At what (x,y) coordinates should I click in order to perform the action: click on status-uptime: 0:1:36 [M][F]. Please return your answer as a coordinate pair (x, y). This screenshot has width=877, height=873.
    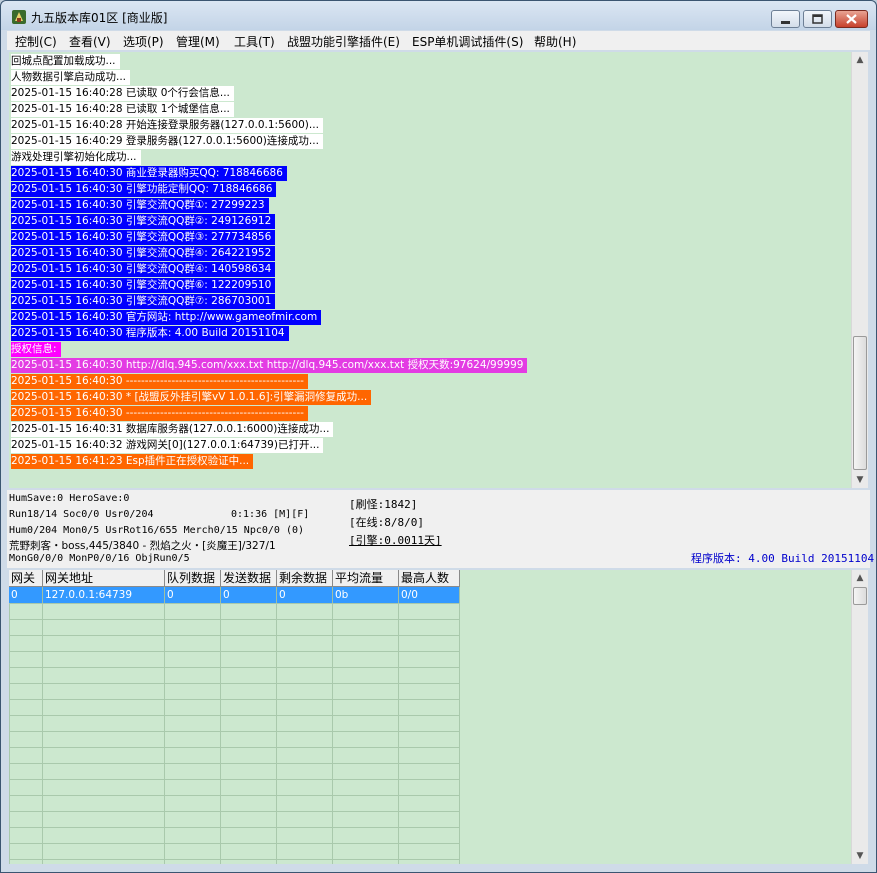
    Looking at the image, I should click on (270, 514).